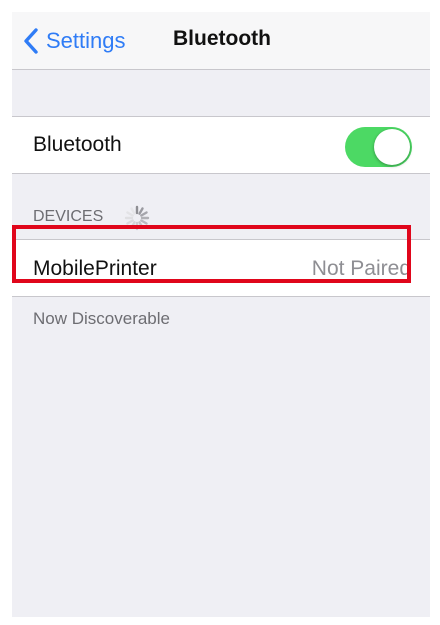  I want to click on bluetooth-switch, so click(378, 147).